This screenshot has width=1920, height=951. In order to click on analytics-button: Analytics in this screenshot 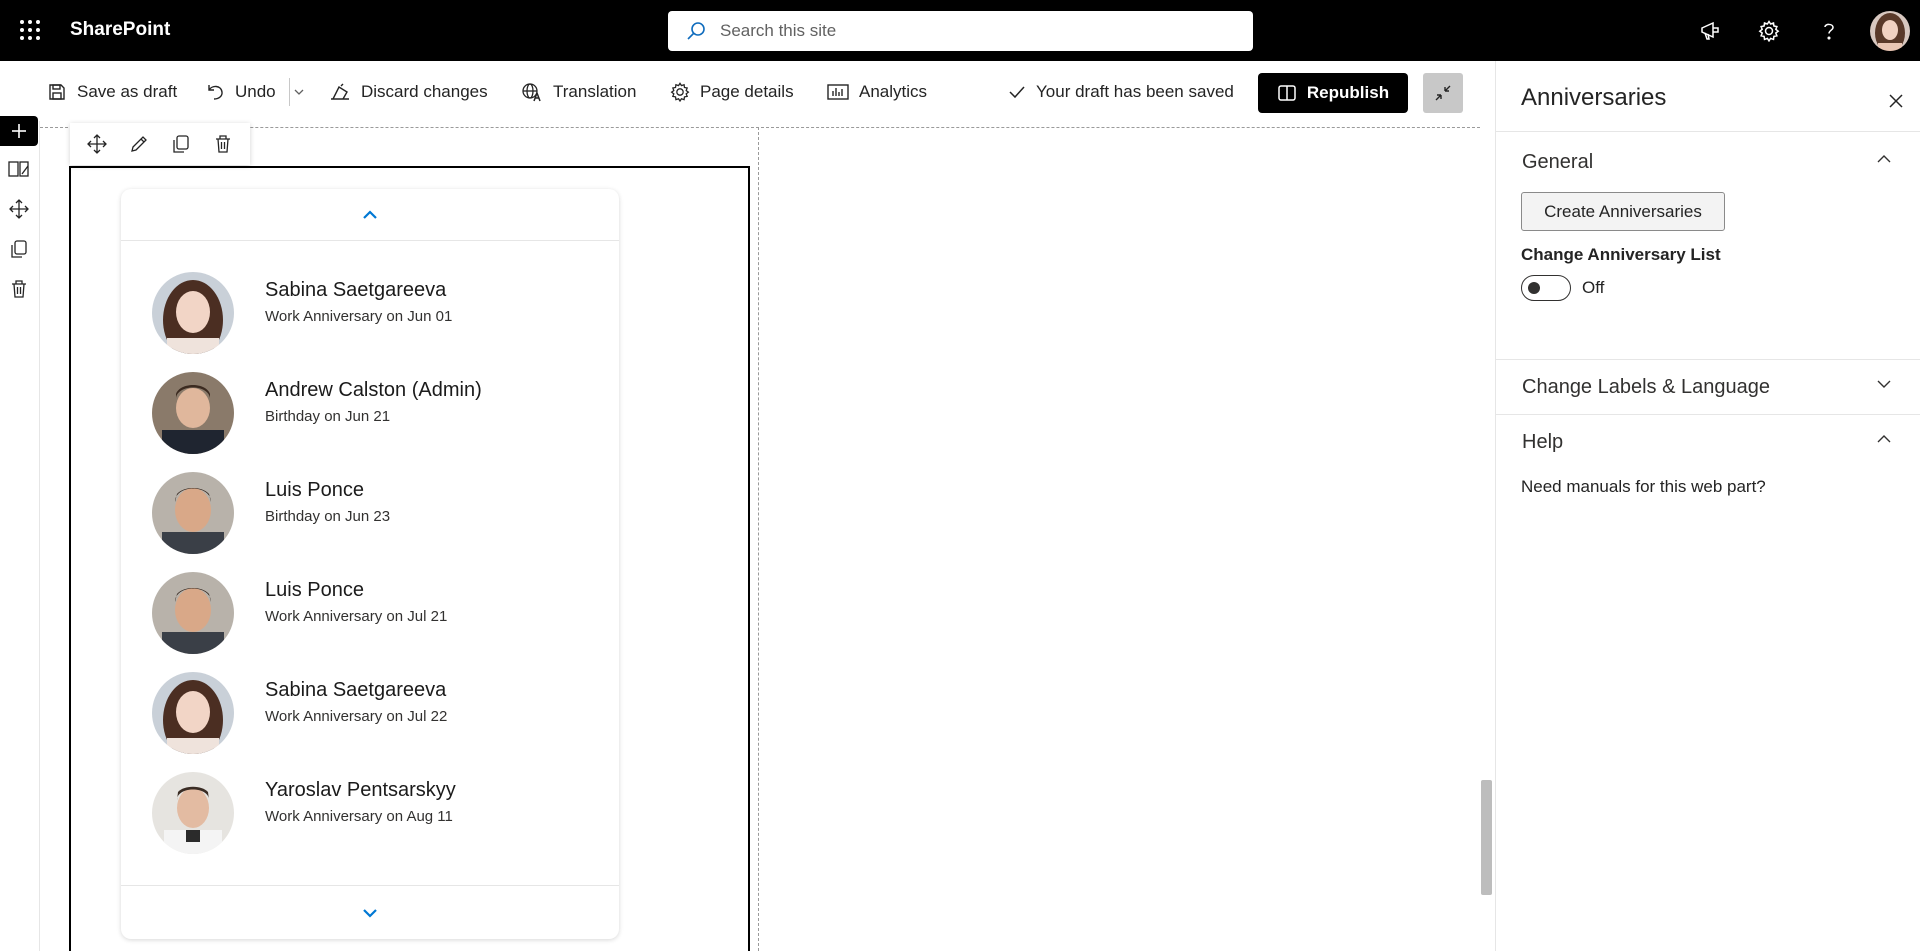, I will do `click(877, 92)`.